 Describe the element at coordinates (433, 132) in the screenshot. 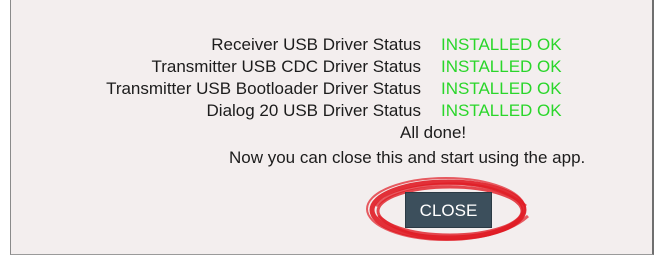

I see `done-text: All done!` at that location.